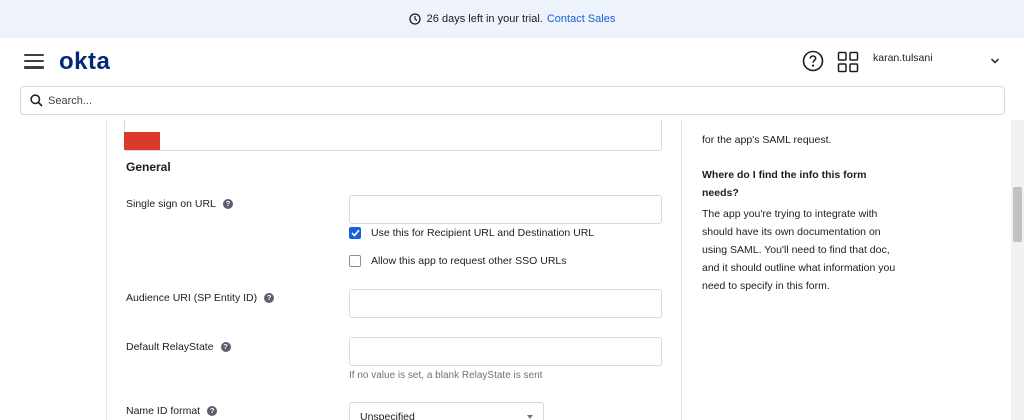  Describe the element at coordinates (446, 411) in the screenshot. I see `name-id-format-select: Unspecified` at that location.